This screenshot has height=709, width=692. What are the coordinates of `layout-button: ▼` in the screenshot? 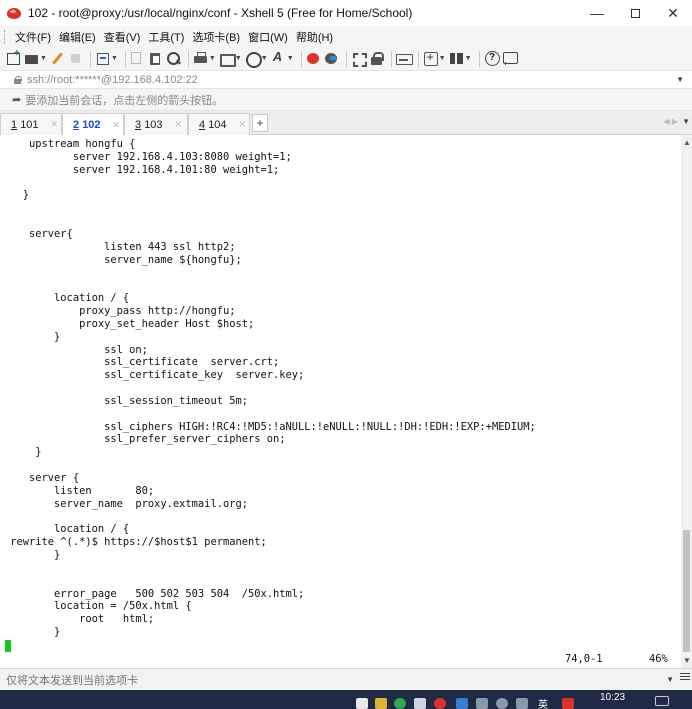 It's located at (460, 59).